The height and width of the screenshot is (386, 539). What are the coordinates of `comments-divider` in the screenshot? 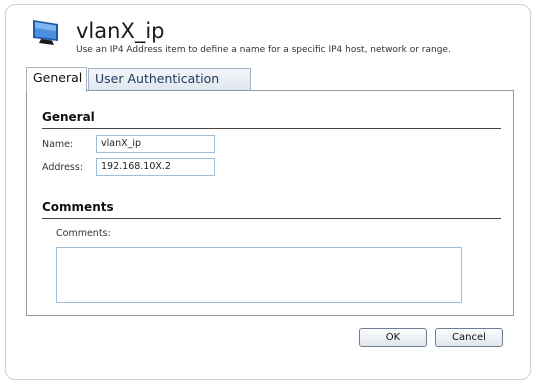 It's located at (271, 218).